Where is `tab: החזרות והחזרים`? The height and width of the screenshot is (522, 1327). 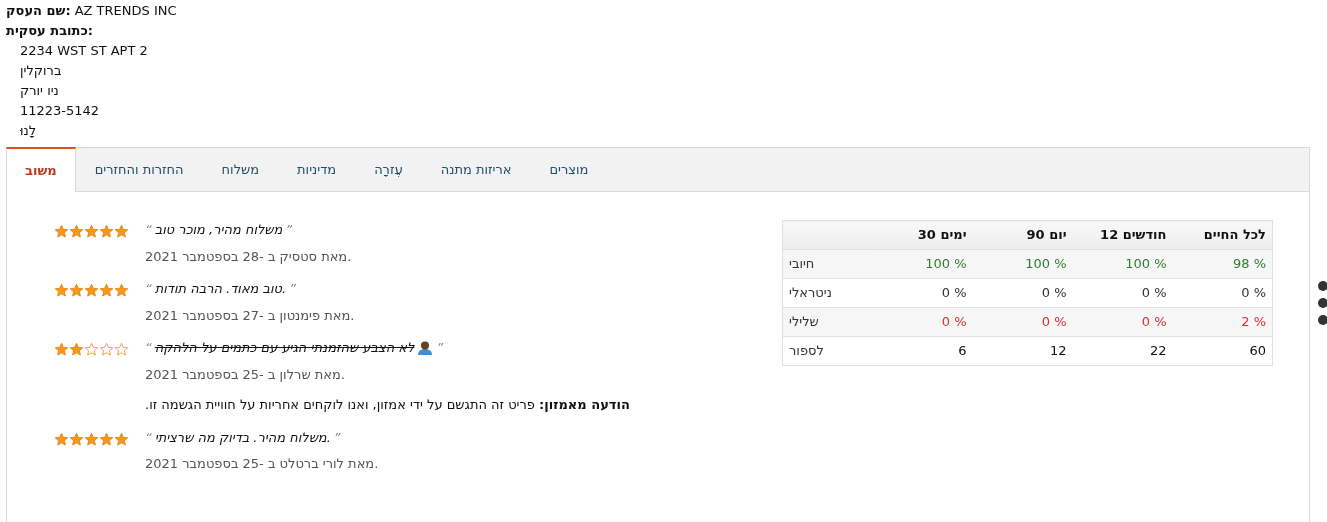 tab: החזרות והחזרים is located at coordinates (139, 169).